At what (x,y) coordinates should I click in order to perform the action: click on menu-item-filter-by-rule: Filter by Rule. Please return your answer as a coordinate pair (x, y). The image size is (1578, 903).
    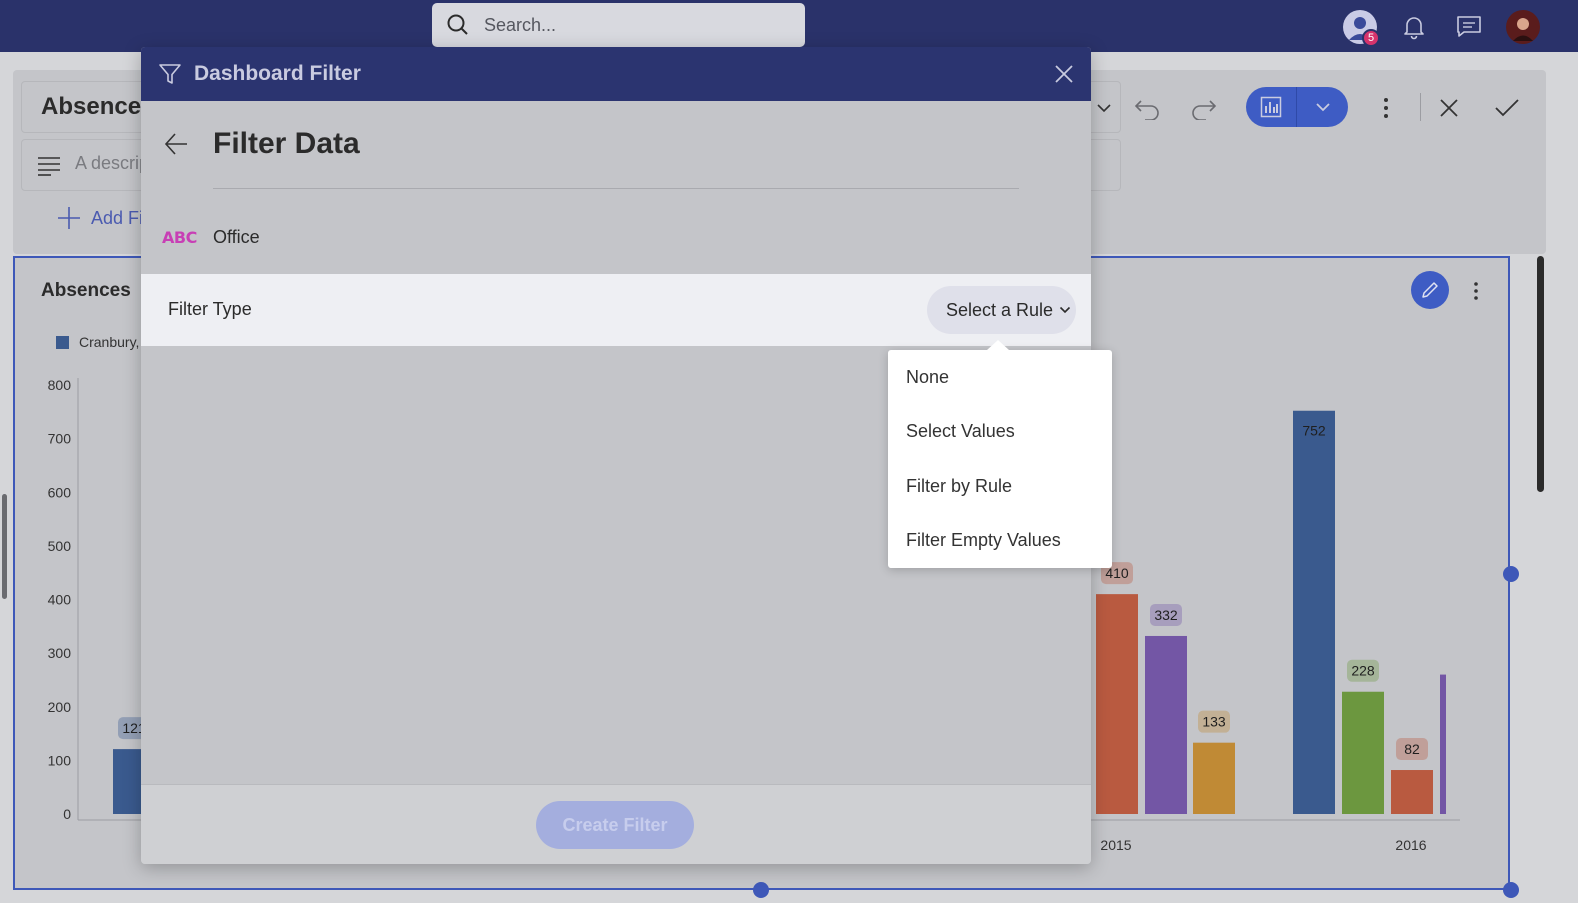
    Looking at the image, I should click on (1000, 486).